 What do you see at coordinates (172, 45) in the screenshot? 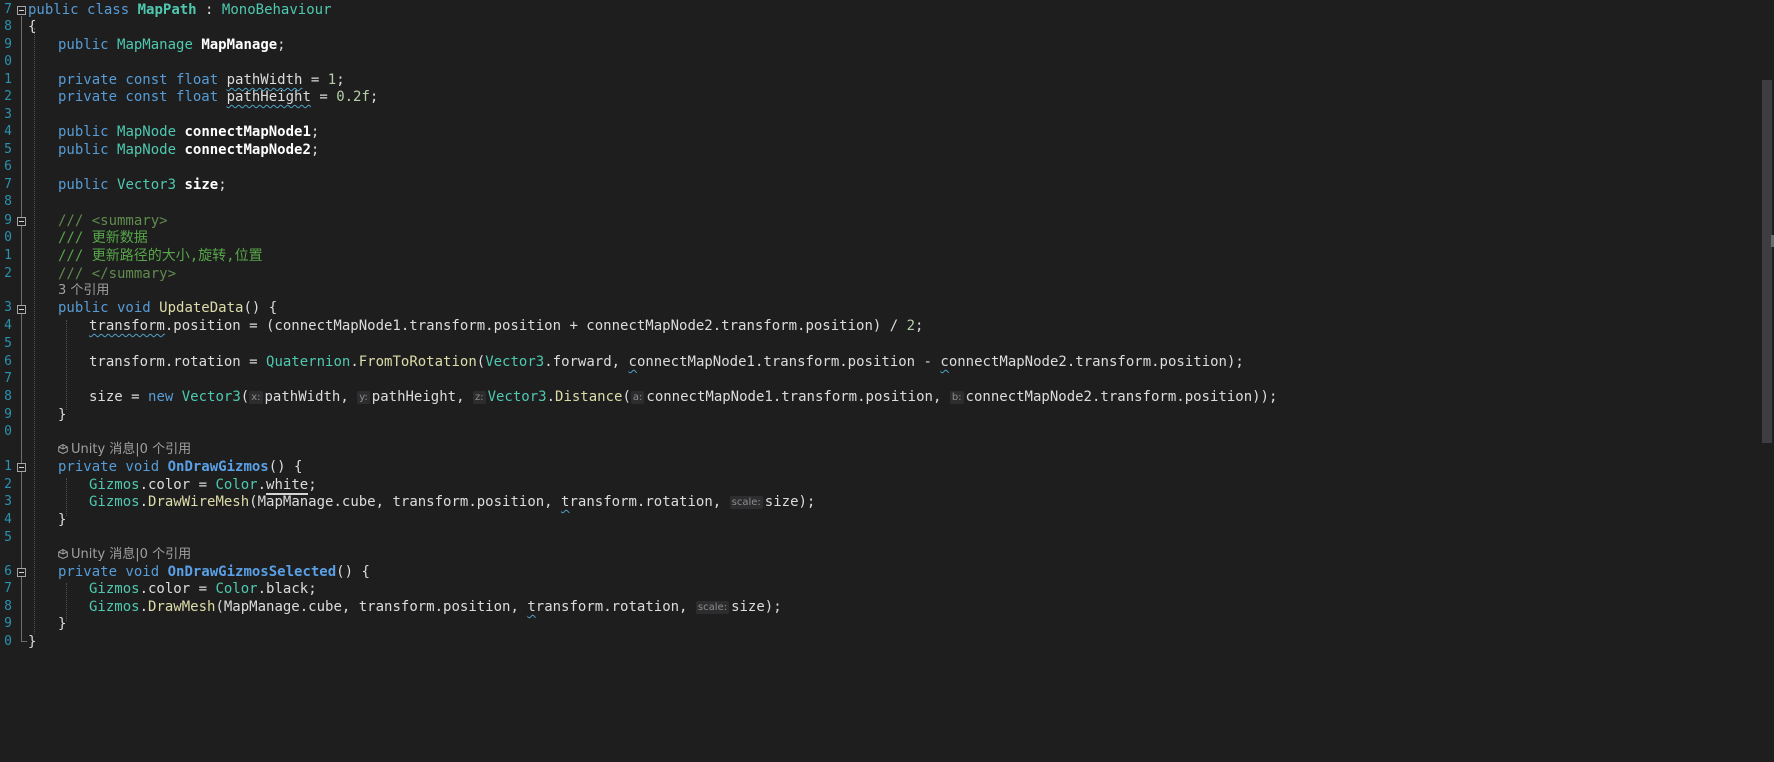
I see `code-line-field-mapmanage: public MapManage MapManage;` at bounding box center [172, 45].